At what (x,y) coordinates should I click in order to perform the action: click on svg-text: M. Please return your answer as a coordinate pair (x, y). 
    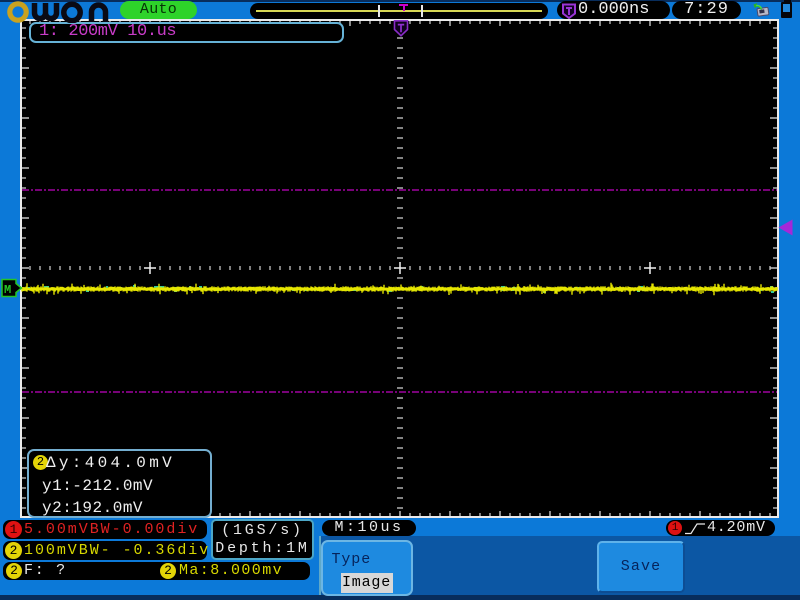
    Looking at the image, I should click on (7, 290).